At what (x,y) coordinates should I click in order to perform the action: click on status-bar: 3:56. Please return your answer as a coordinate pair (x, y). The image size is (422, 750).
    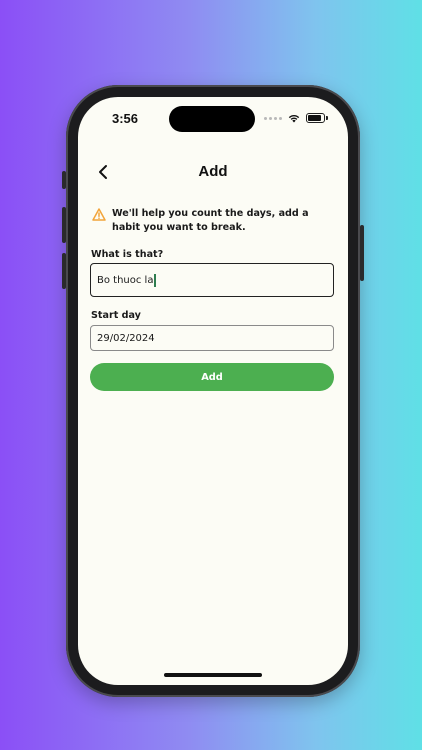
    Looking at the image, I should click on (213, 117).